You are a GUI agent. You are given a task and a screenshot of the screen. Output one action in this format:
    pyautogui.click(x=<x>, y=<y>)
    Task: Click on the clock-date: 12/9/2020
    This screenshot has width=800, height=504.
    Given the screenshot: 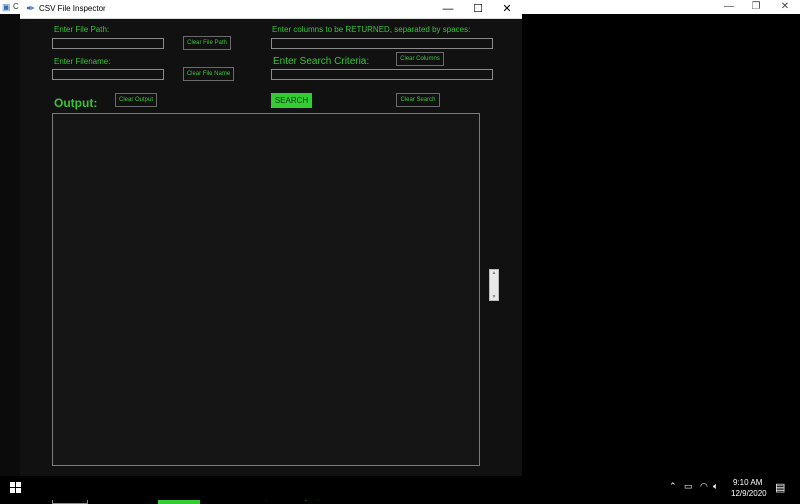 What is the action you would take?
    pyautogui.click(x=749, y=493)
    